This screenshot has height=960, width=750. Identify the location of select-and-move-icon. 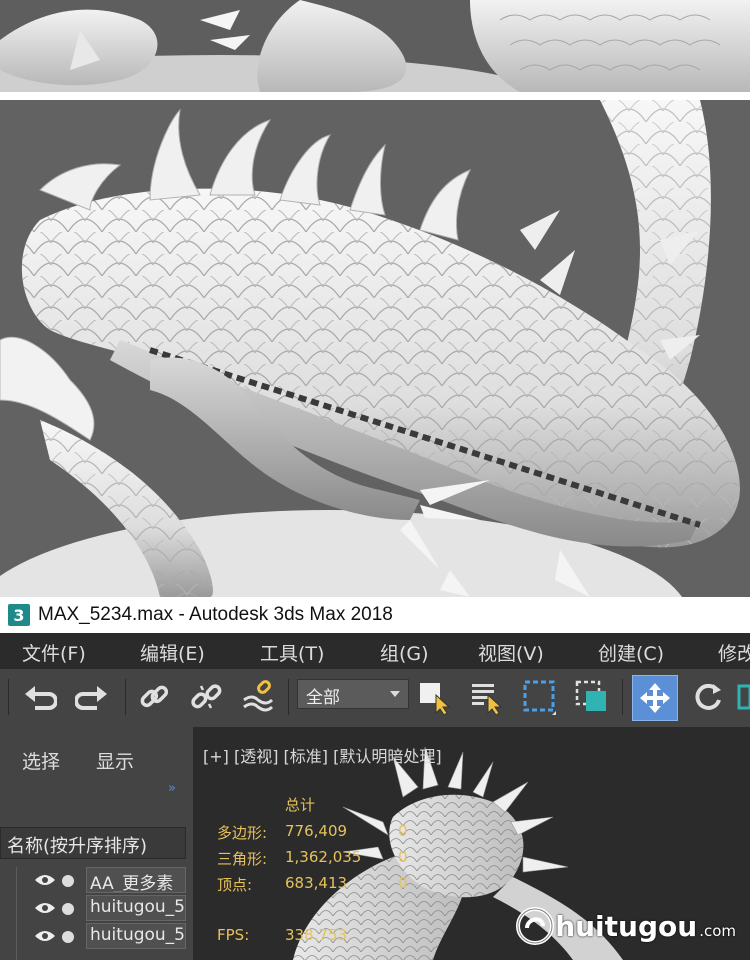
(655, 698).